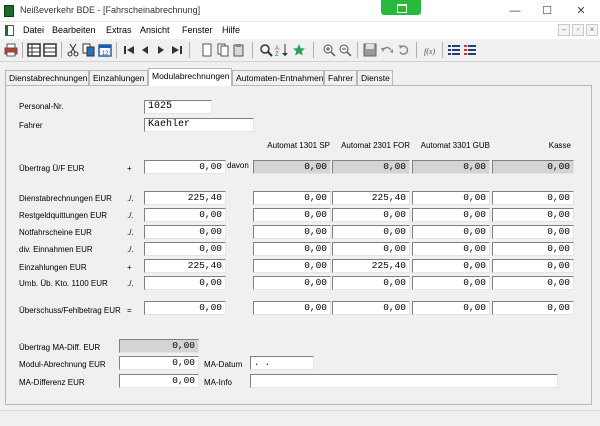 This screenshot has height=426, width=600. I want to click on grid-alt-icon, so click(50, 50).